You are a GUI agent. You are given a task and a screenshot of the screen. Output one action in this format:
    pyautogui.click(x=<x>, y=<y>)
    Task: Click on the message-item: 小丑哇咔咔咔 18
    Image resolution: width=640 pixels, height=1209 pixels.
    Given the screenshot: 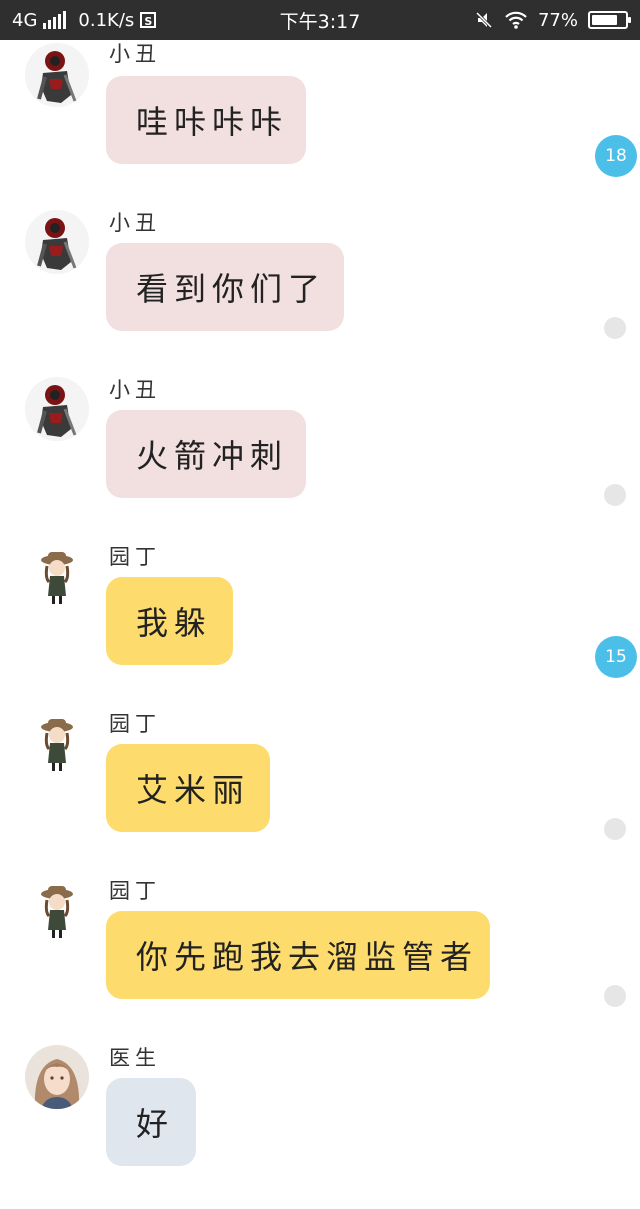 What is the action you would take?
    pyautogui.click(x=320, y=123)
    